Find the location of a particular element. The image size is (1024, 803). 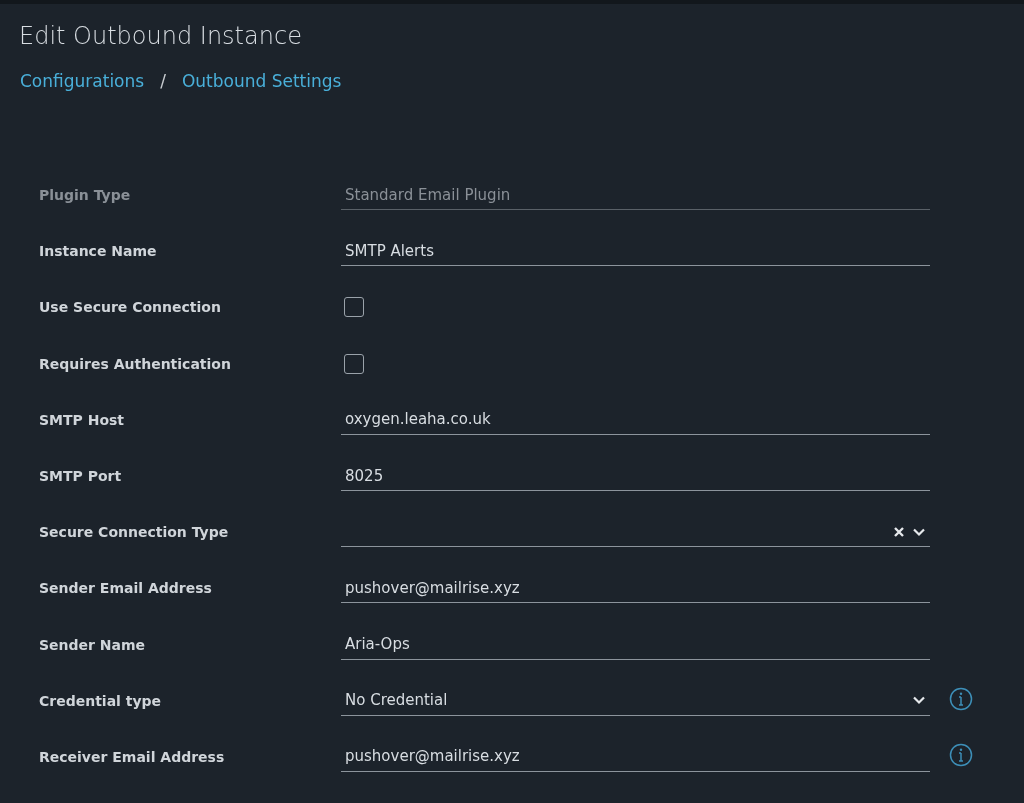

field-label: Credential type is located at coordinates (101, 700).